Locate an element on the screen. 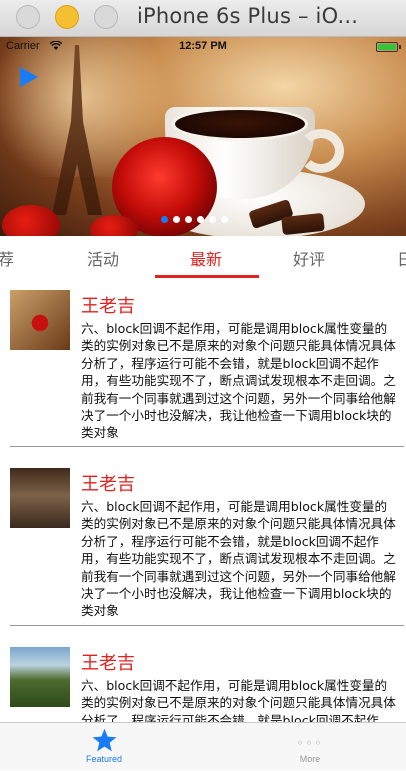  status-bar: Carrier 12:57 PM is located at coordinates (203, 47).